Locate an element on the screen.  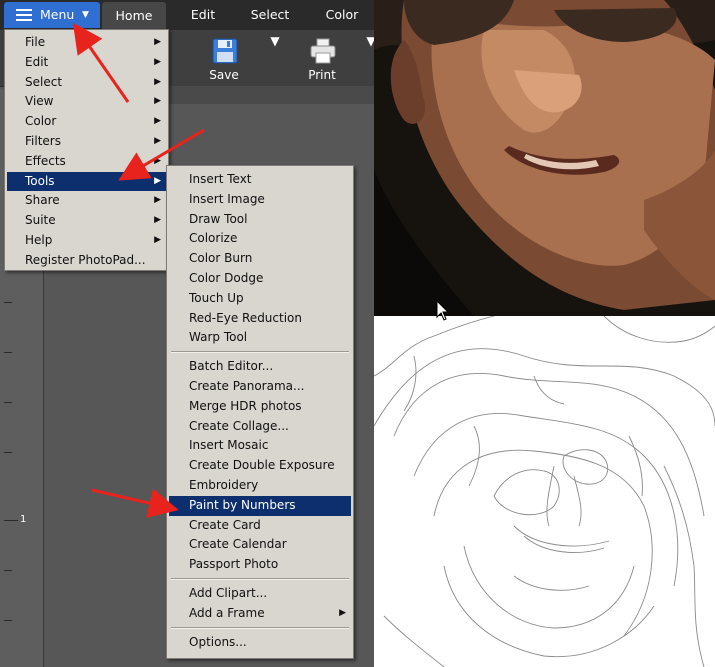
tools-item-create-card: Create Card is located at coordinates (260, 526).